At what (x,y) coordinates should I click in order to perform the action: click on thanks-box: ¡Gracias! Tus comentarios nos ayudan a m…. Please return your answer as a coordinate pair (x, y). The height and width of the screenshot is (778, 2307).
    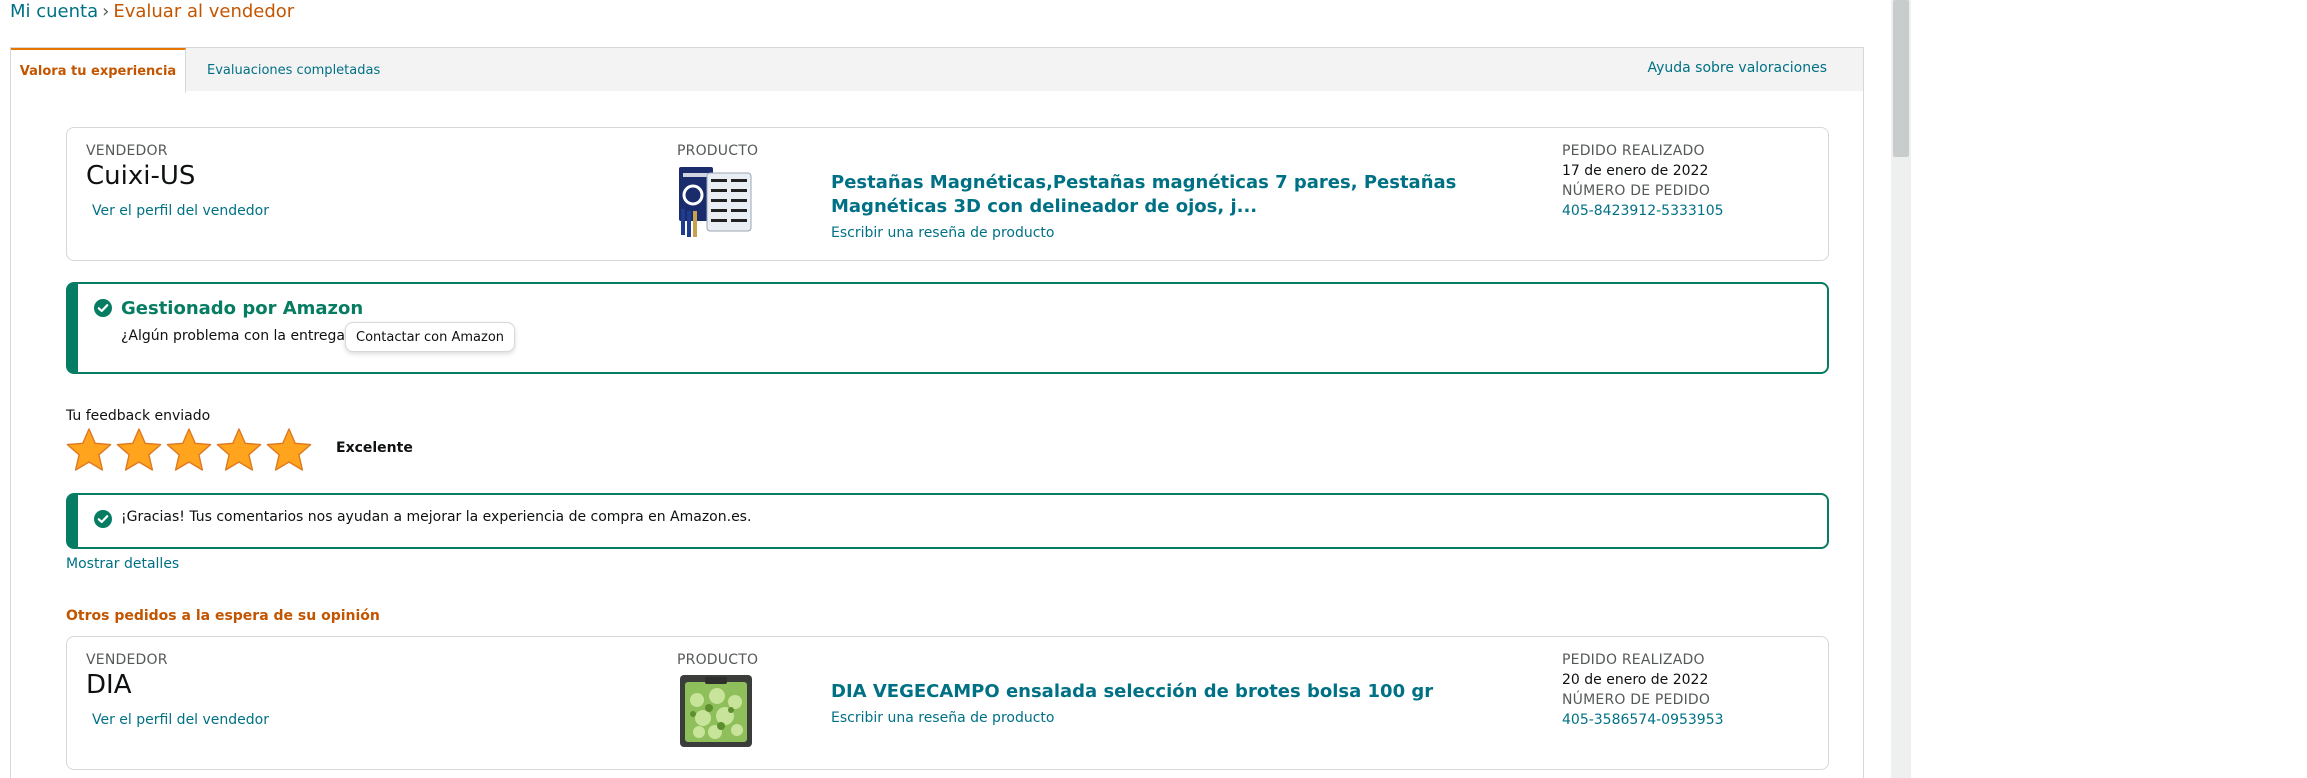
    Looking at the image, I should click on (947, 521).